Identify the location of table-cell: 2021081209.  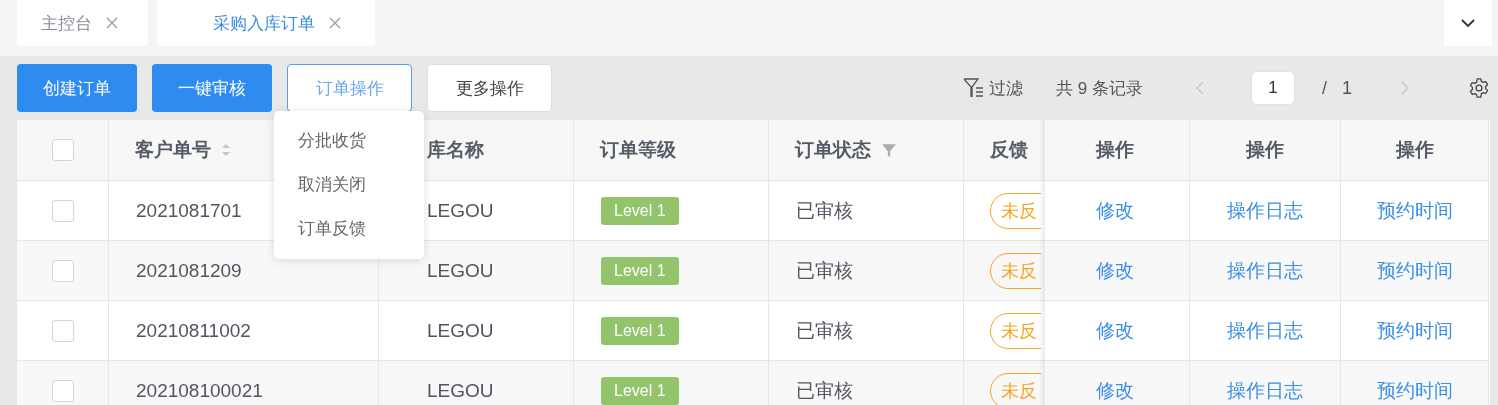
(189, 270).